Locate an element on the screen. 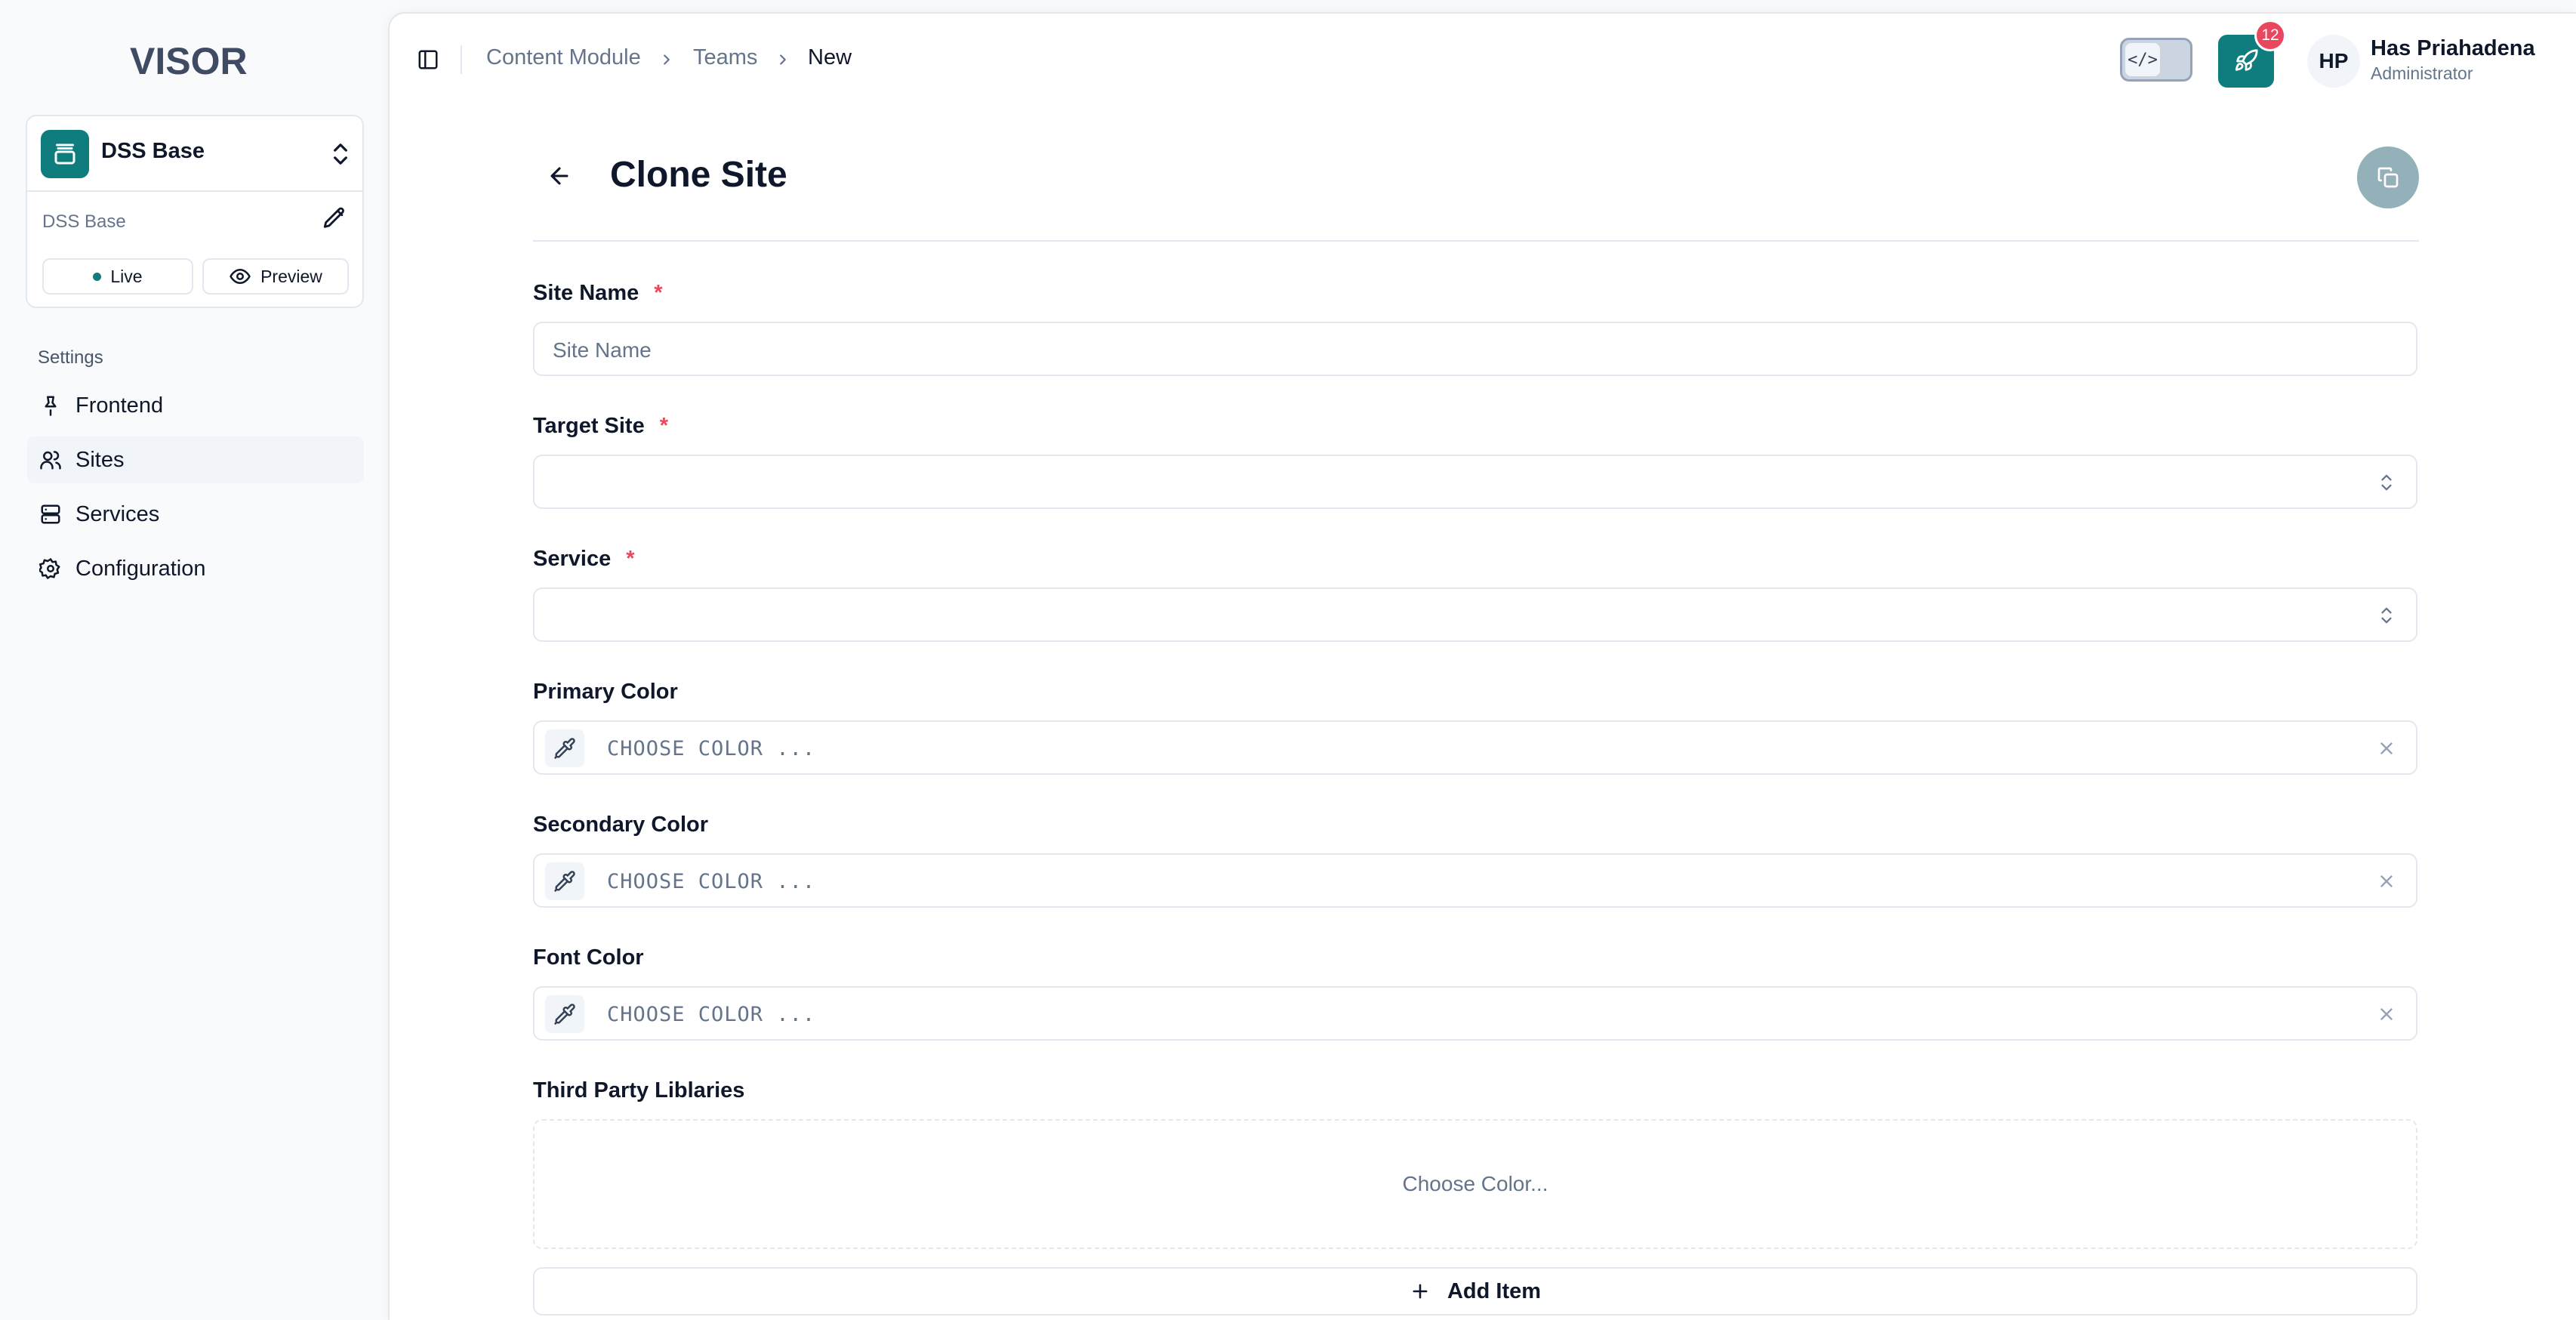  sidebar-toggle-icon is located at coordinates (428, 60).